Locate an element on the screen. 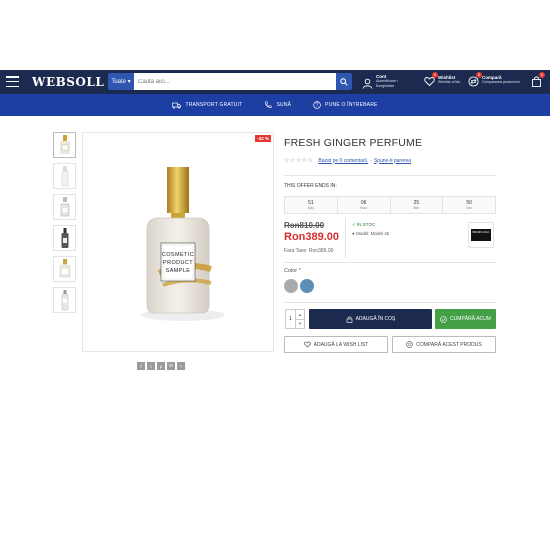 The image size is (550, 550). buy-now-label: CUMPĂRĂ ACUM is located at coordinates (470, 319).